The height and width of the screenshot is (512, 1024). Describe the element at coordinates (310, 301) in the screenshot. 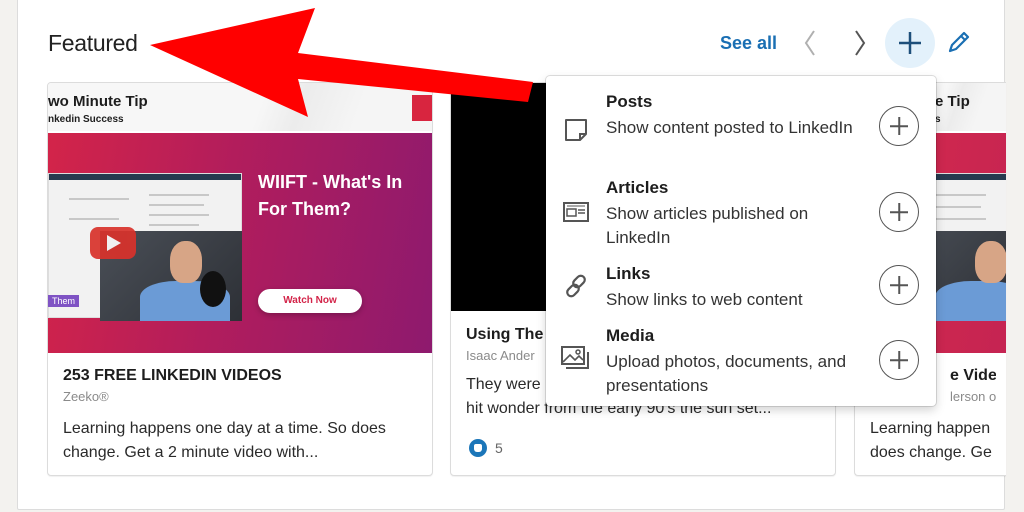

I see `watch-now-button: Watch Now` at that location.